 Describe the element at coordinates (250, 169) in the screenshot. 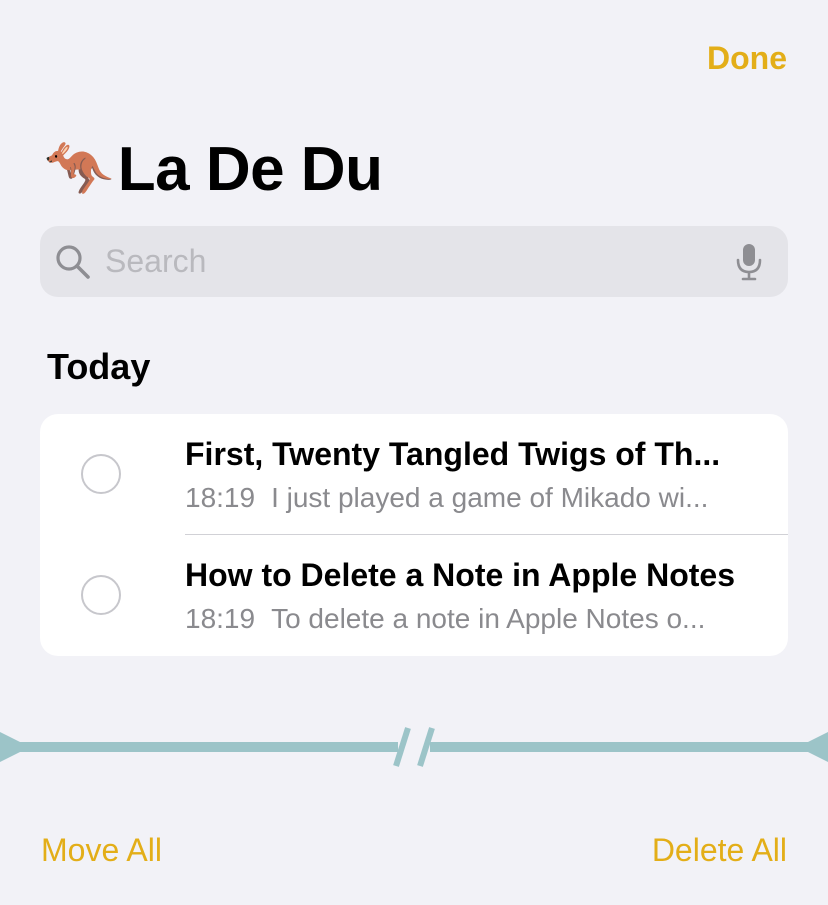

I see `page-title: La De Du` at that location.